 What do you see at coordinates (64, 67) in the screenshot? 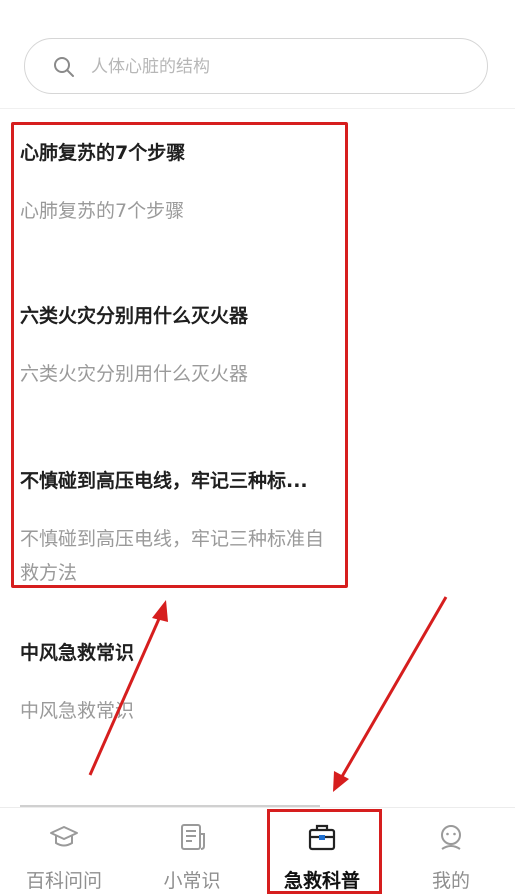
I see `search-icon` at bounding box center [64, 67].